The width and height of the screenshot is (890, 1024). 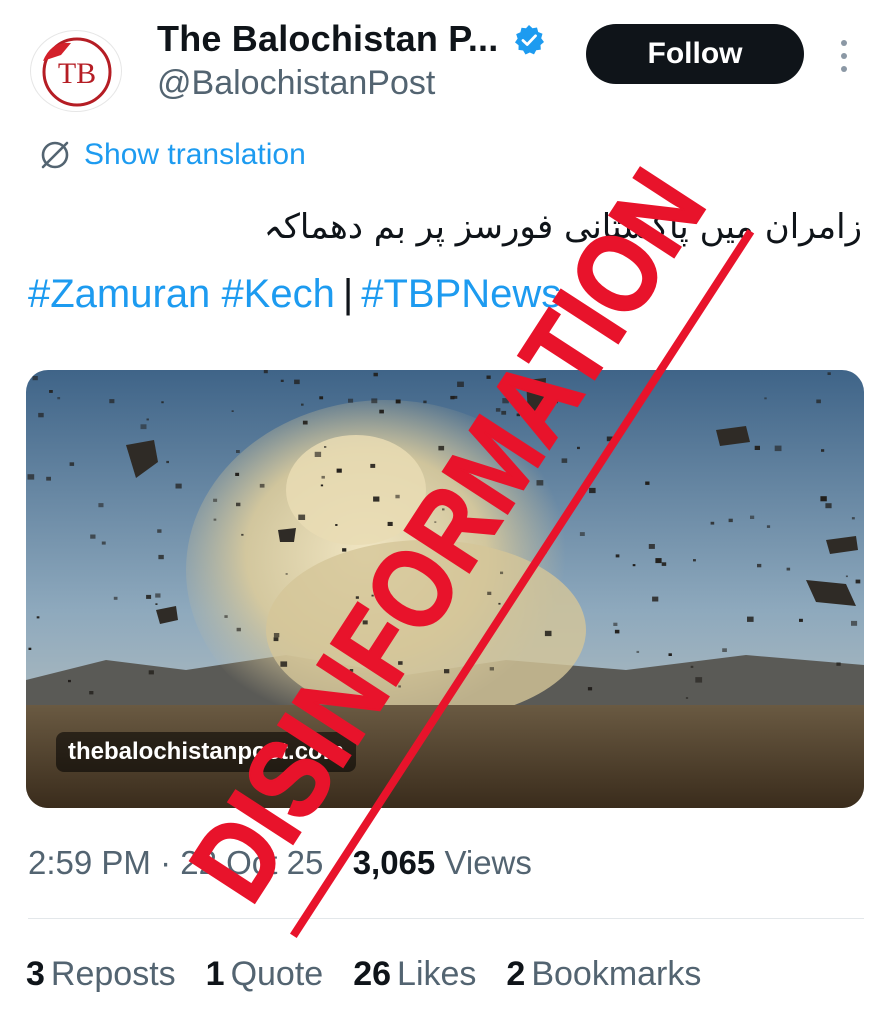 What do you see at coordinates (277, 294) in the screenshot?
I see `hashtag-kech: #Kech` at bounding box center [277, 294].